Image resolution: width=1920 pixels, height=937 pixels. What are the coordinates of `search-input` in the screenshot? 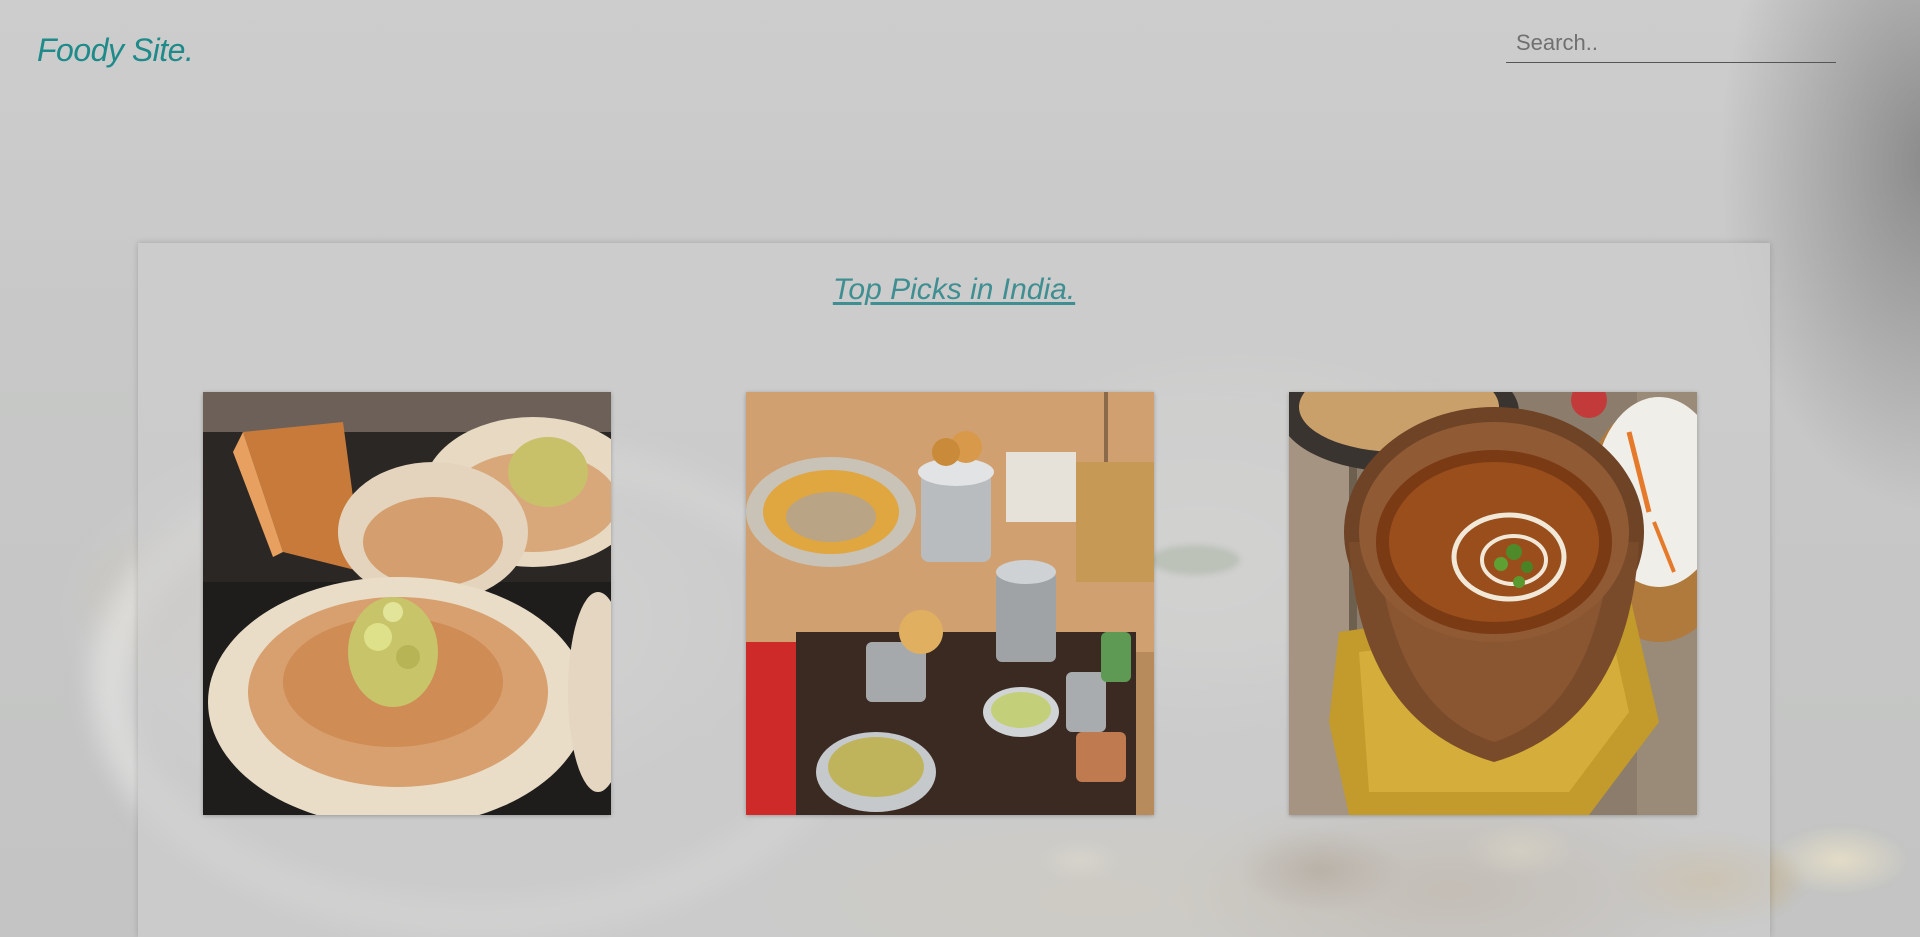 It's located at (1671, 43).